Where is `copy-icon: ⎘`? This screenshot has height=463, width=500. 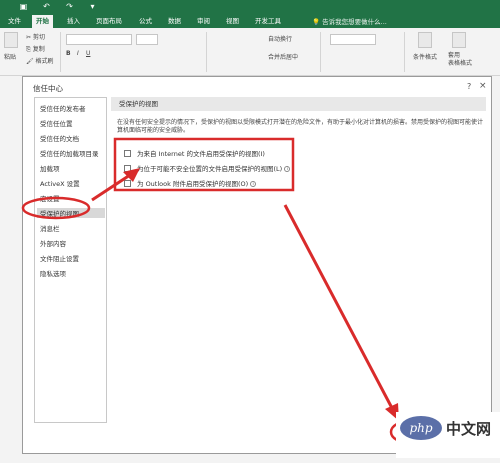
copy-icon: ⎘ is located at coordinates (28, 49).